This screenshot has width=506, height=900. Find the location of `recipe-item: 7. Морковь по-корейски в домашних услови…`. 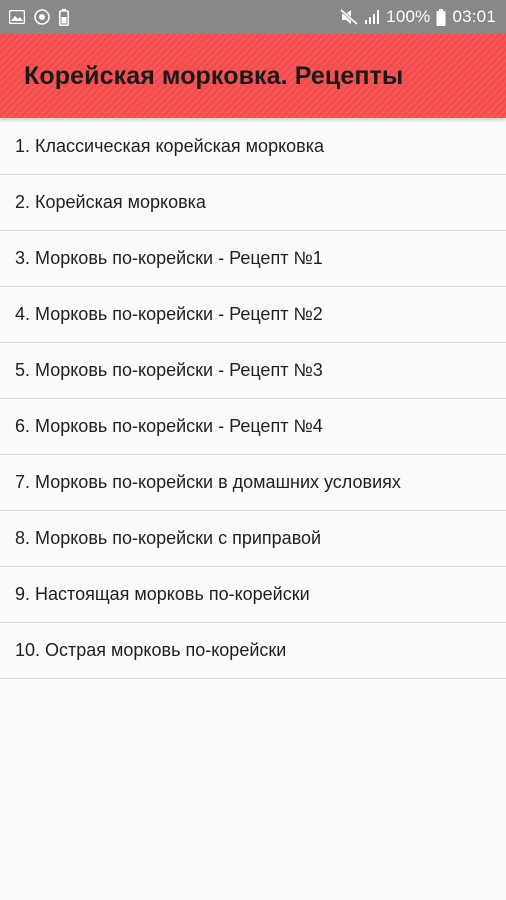

recipe-item: 7. Морковь по-корейски в домашних услови… is located at coordinates (253, 483).